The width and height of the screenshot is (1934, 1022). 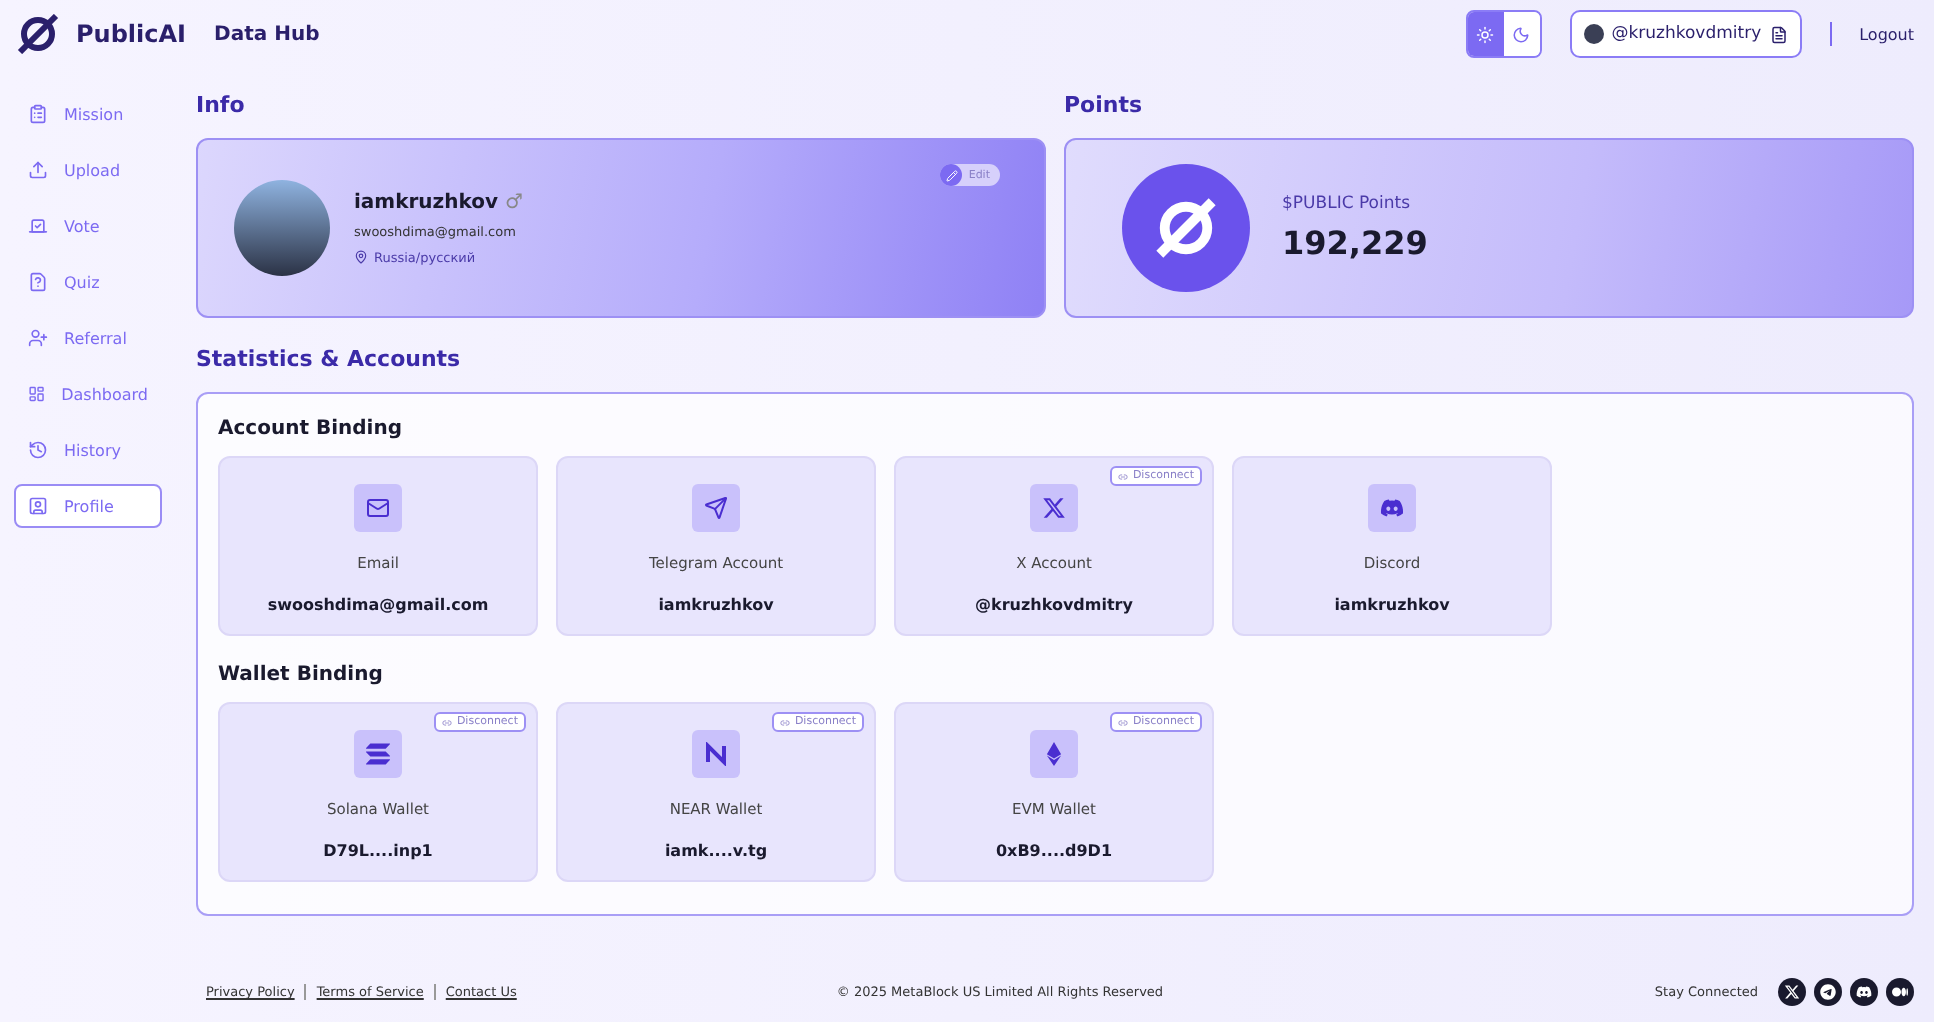 I want to click on account-value: D79L....inp1, so click(x=378, y=851).